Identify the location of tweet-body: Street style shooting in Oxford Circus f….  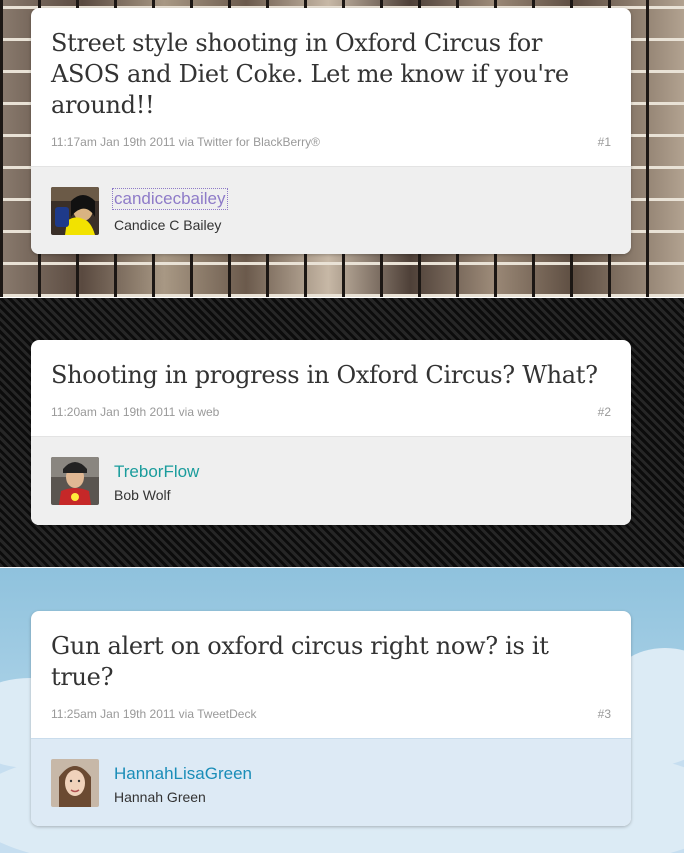
(331, 80).